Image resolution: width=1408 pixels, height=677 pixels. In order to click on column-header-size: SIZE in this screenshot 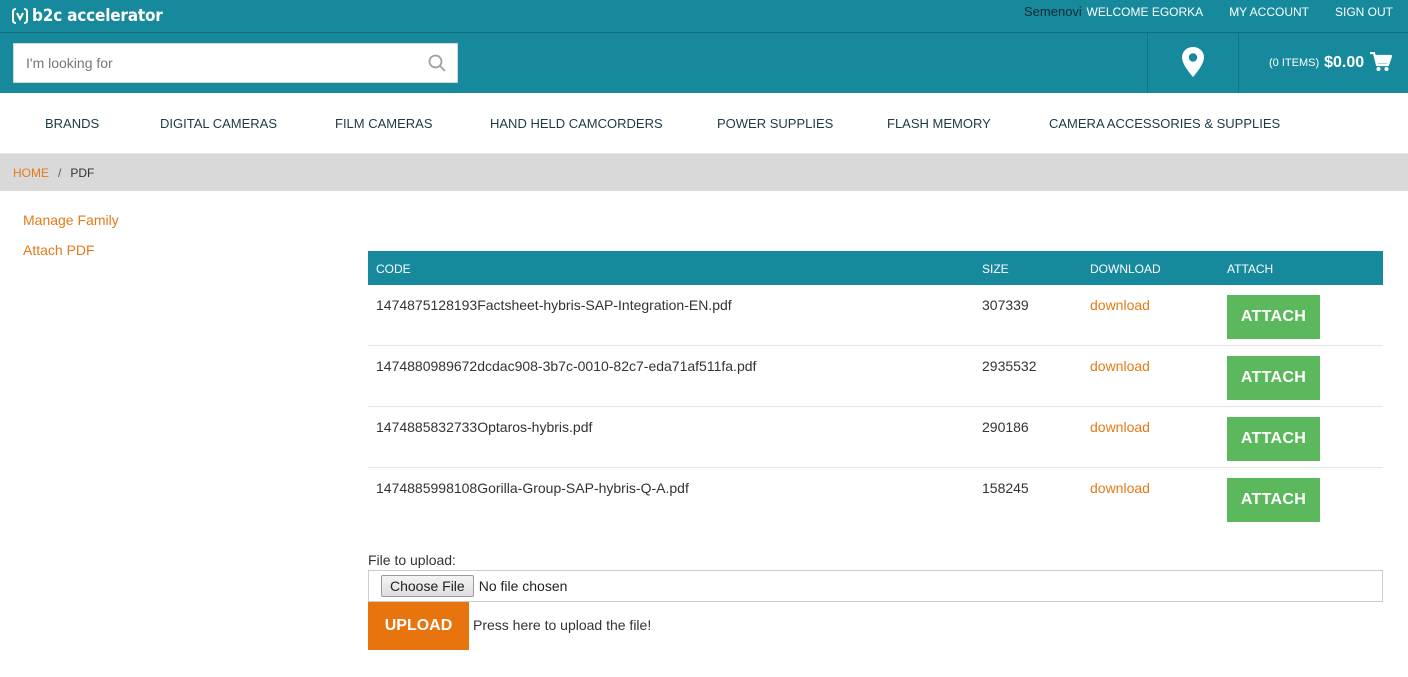, I will do `click(995, 269)`.